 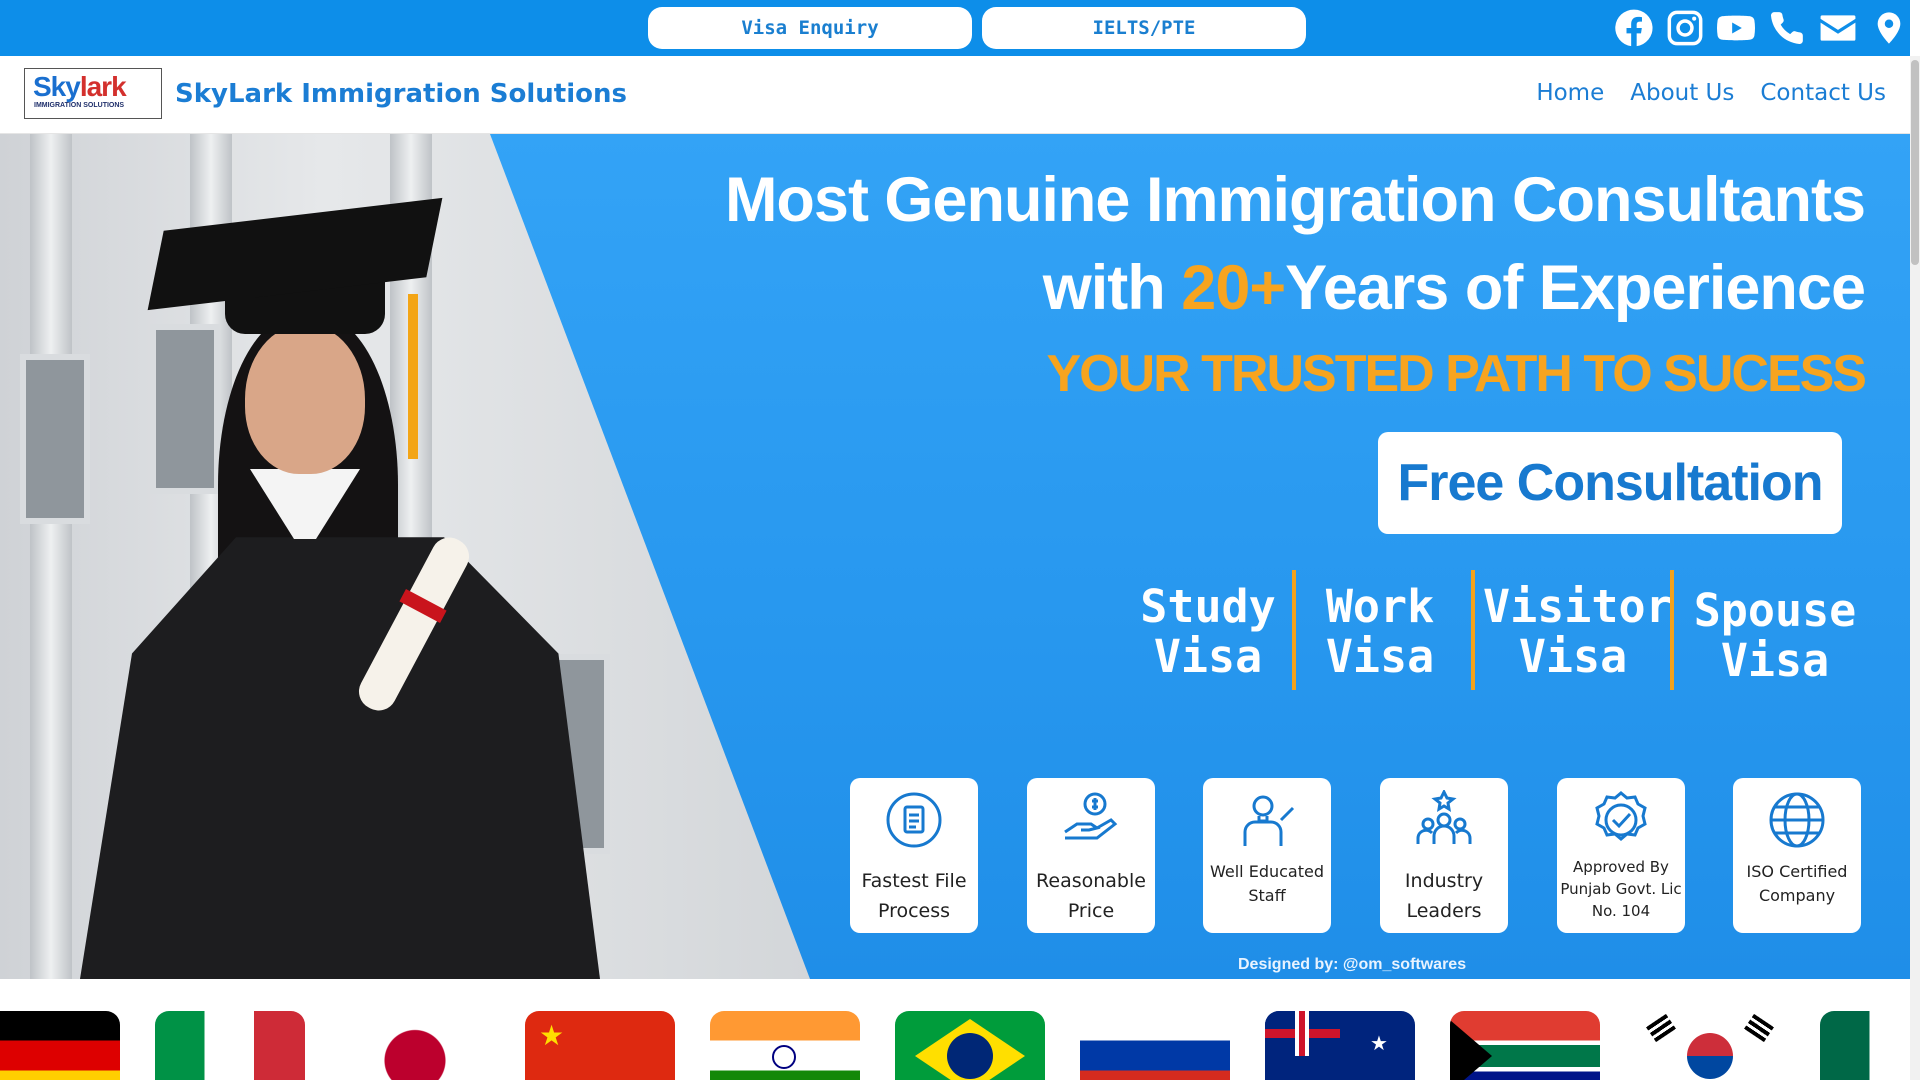 What do you see at coordinates (1610, 483) in the screenshot?
I see `free-consultation-button: Free Consultation` at bounding box center [1610, 483].